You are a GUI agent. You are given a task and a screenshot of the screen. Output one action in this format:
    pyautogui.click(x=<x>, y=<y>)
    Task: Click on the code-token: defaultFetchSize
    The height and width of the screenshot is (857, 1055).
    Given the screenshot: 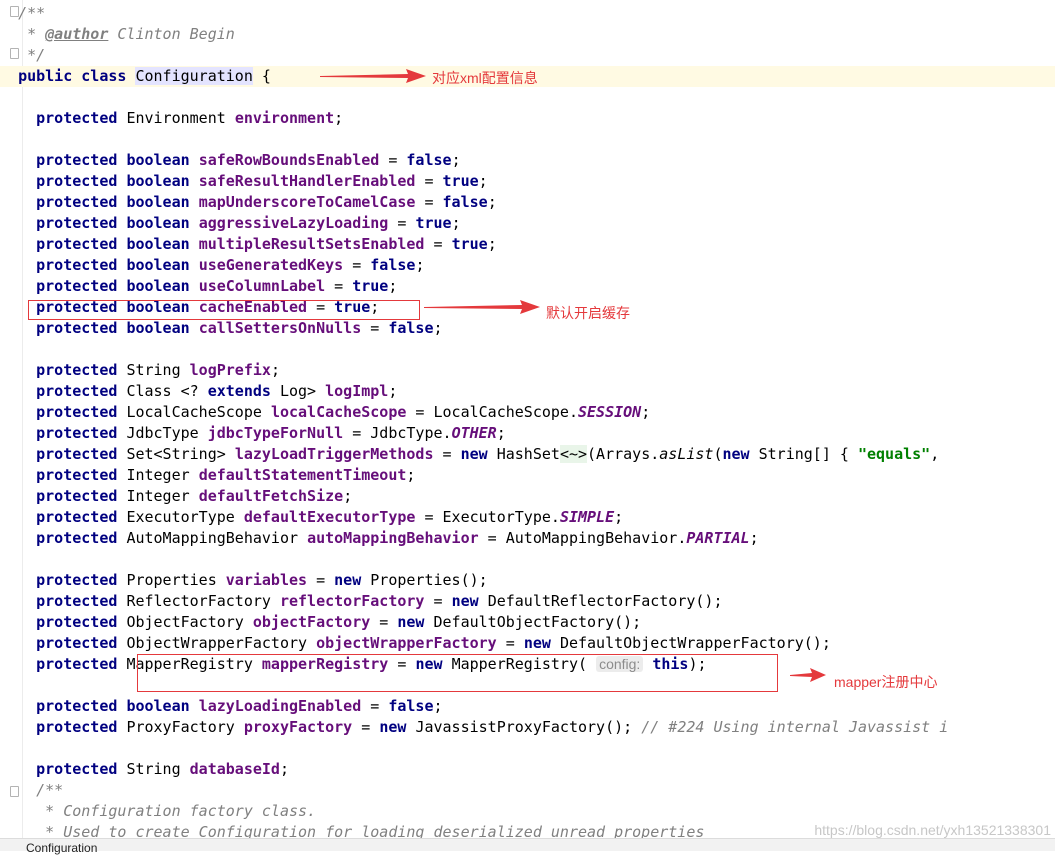 What is the action you would take?
    pyautogui.click(x=271, y=496)
    